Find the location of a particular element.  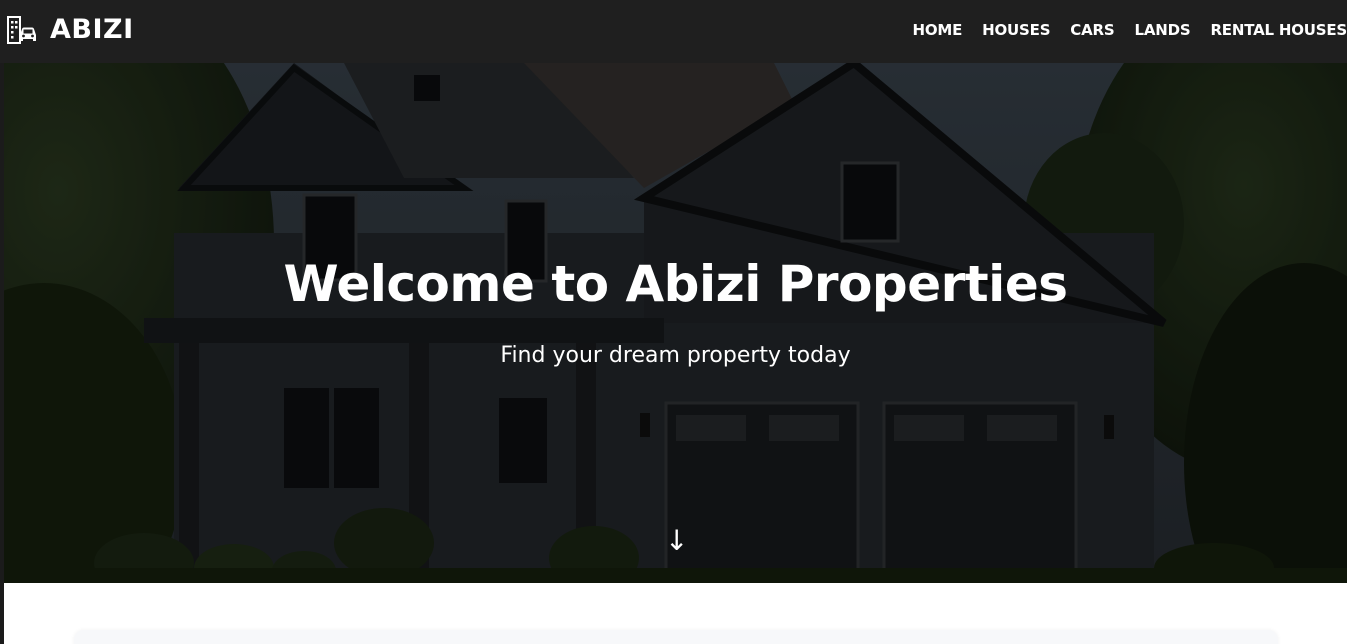

building-car-icon is located at coordinates (22, 29).